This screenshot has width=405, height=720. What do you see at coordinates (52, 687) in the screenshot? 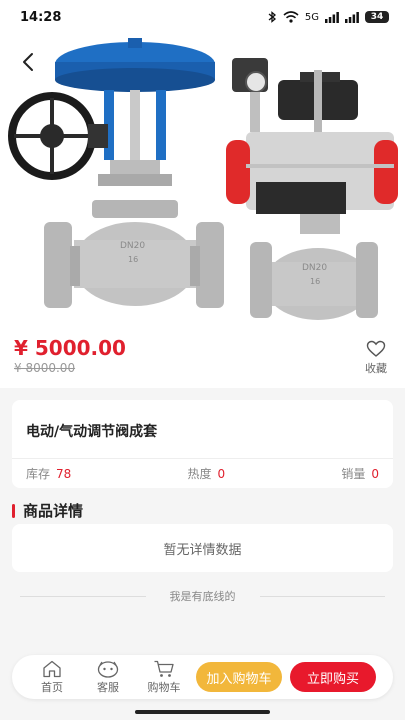
I see `tab-home-label: 首页` at bounding box center [52, 687].